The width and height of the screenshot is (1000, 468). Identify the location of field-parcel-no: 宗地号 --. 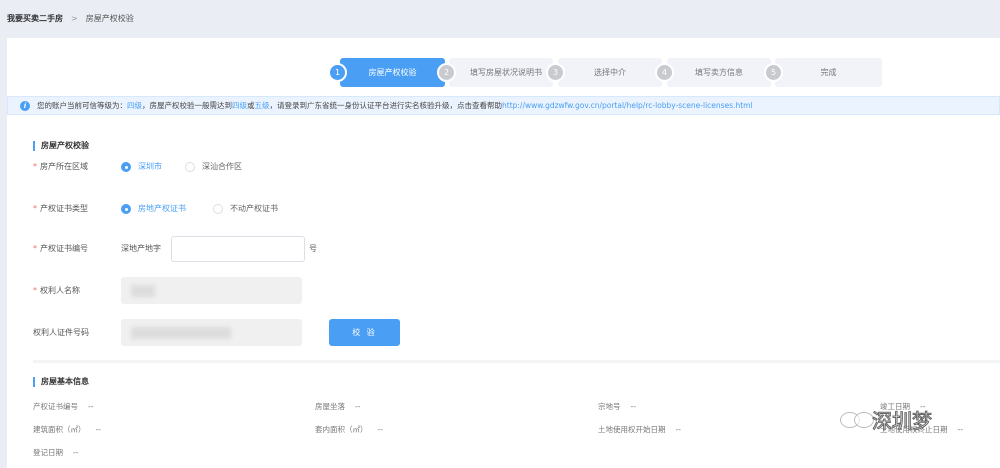
(617, 406).